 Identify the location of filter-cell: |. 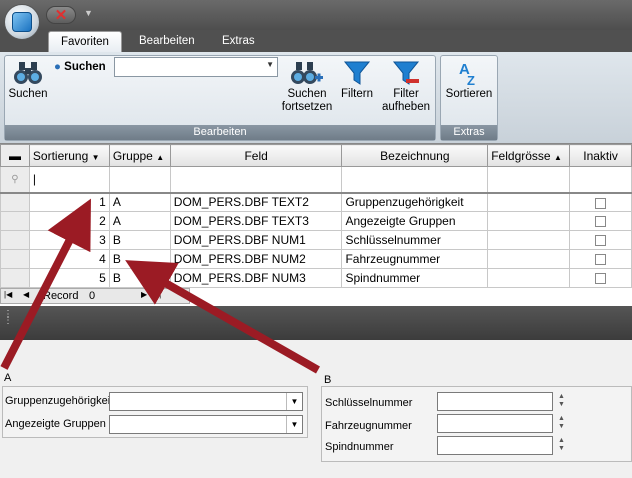
(69, 180).